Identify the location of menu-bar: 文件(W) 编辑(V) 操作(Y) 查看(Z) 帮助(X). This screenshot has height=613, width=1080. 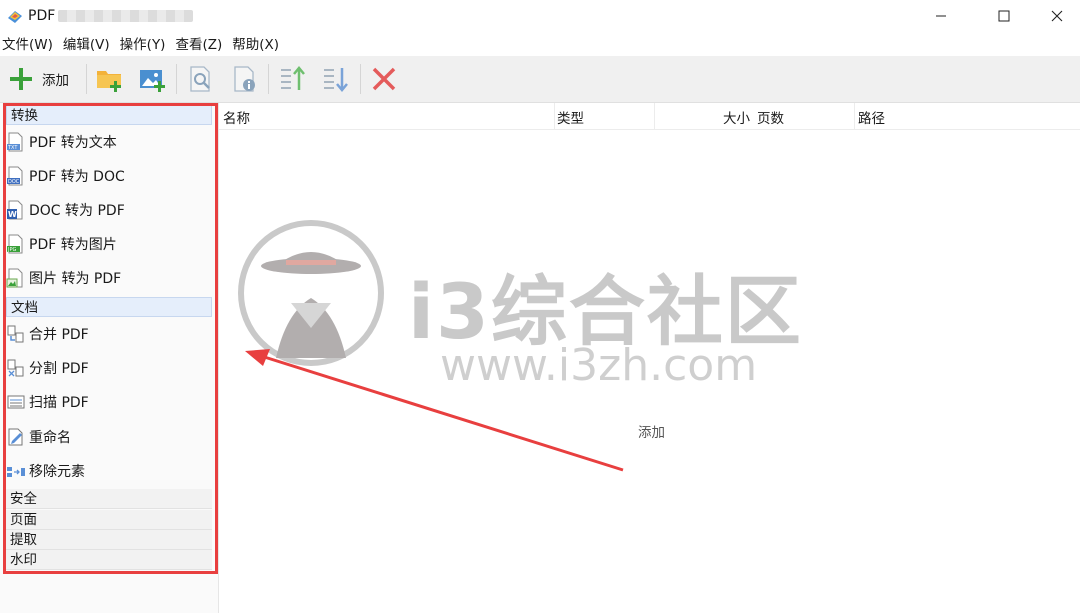
(143, 44).